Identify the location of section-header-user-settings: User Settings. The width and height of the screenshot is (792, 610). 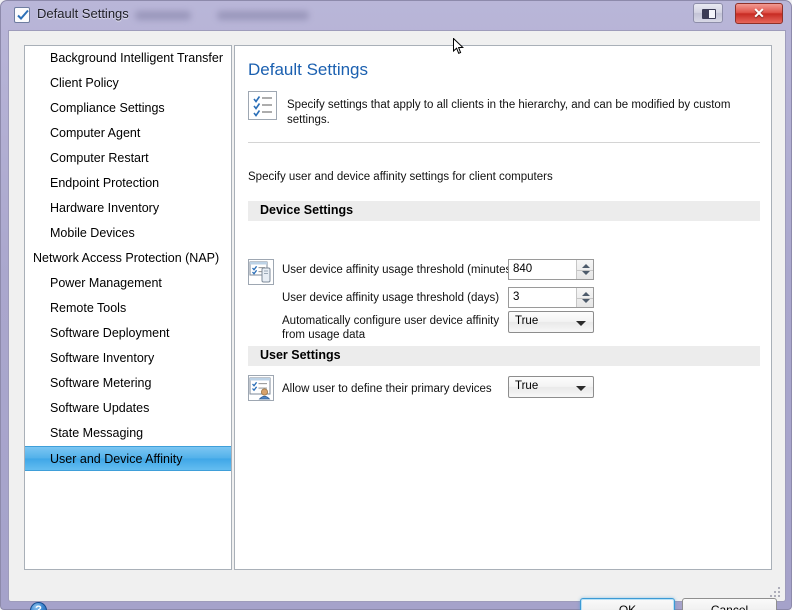
(504, 356).